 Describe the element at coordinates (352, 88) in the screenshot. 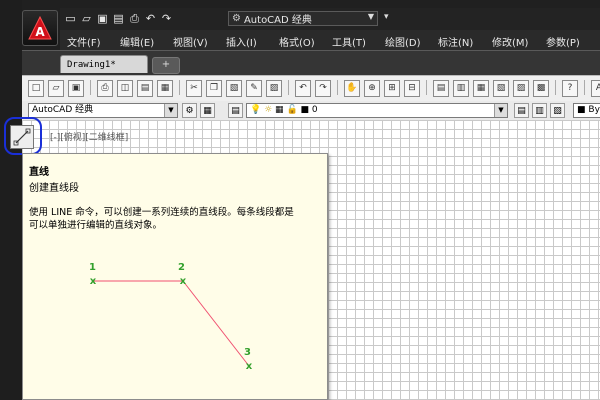

I see `pan-icon: ✋` at that location.